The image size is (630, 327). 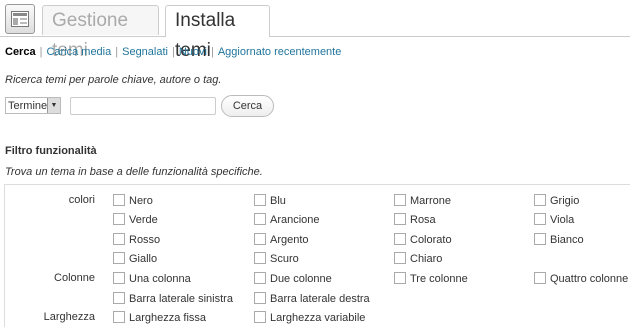 I want to click on tab-manage-themes: Gestione temi, so click(x=100, y=33).